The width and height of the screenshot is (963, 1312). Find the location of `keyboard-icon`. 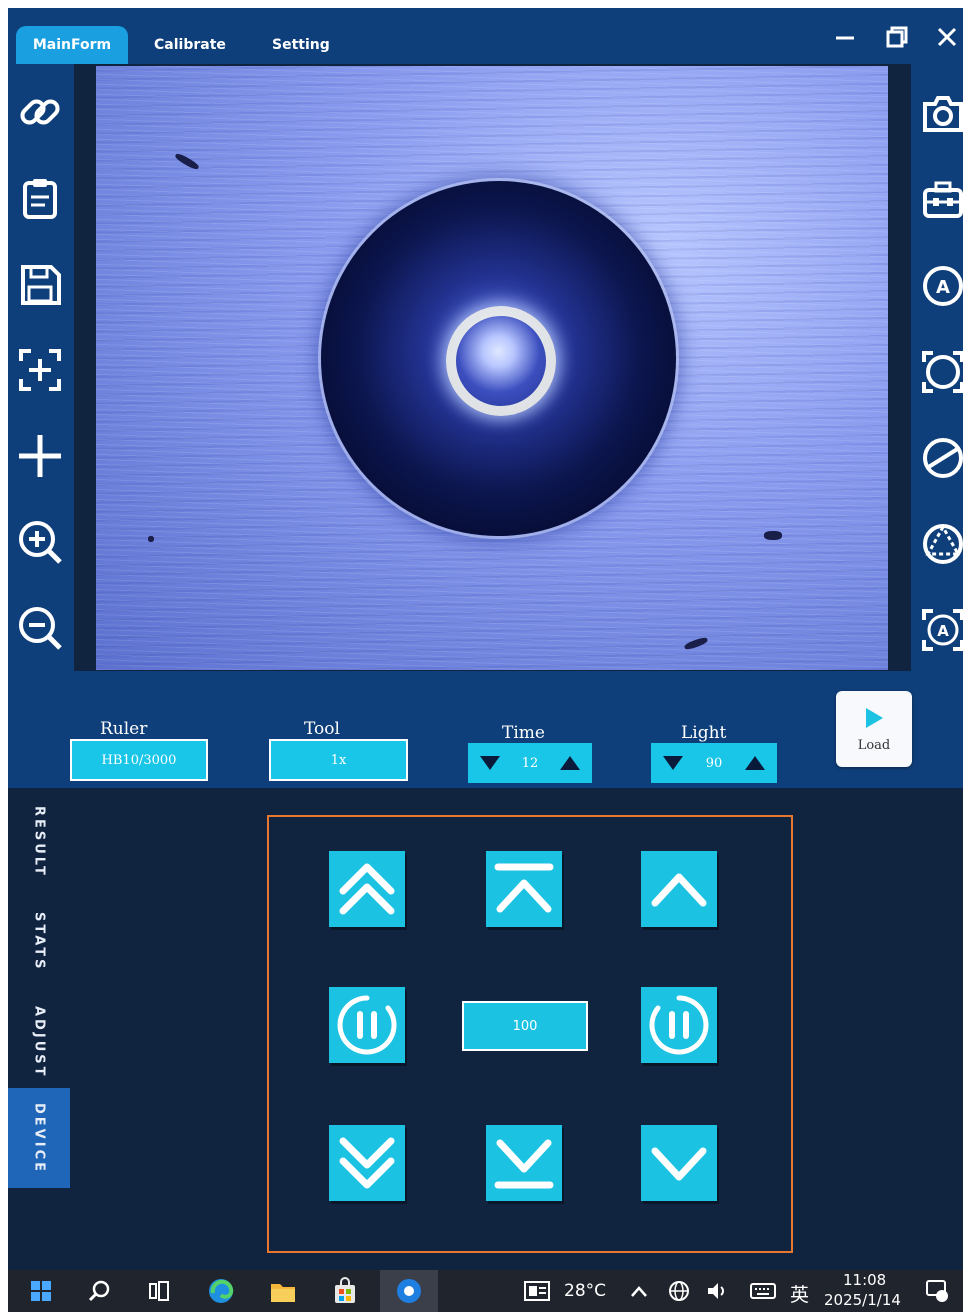

keyboard-icon is located at coordinates (763, 1291).